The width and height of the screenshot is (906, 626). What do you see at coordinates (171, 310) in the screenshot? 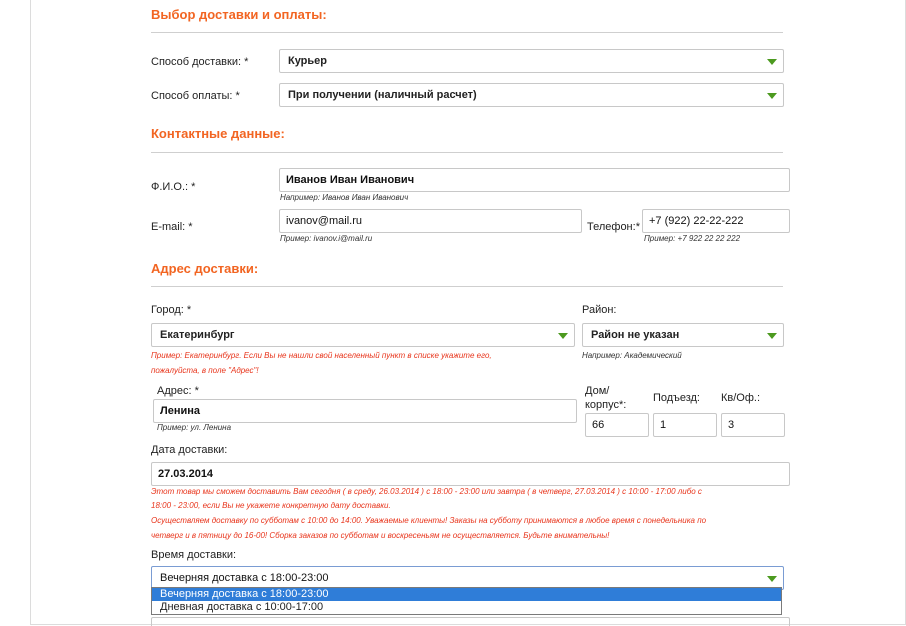
I see `city-label: Город: *` at bounding box center [171, 310].